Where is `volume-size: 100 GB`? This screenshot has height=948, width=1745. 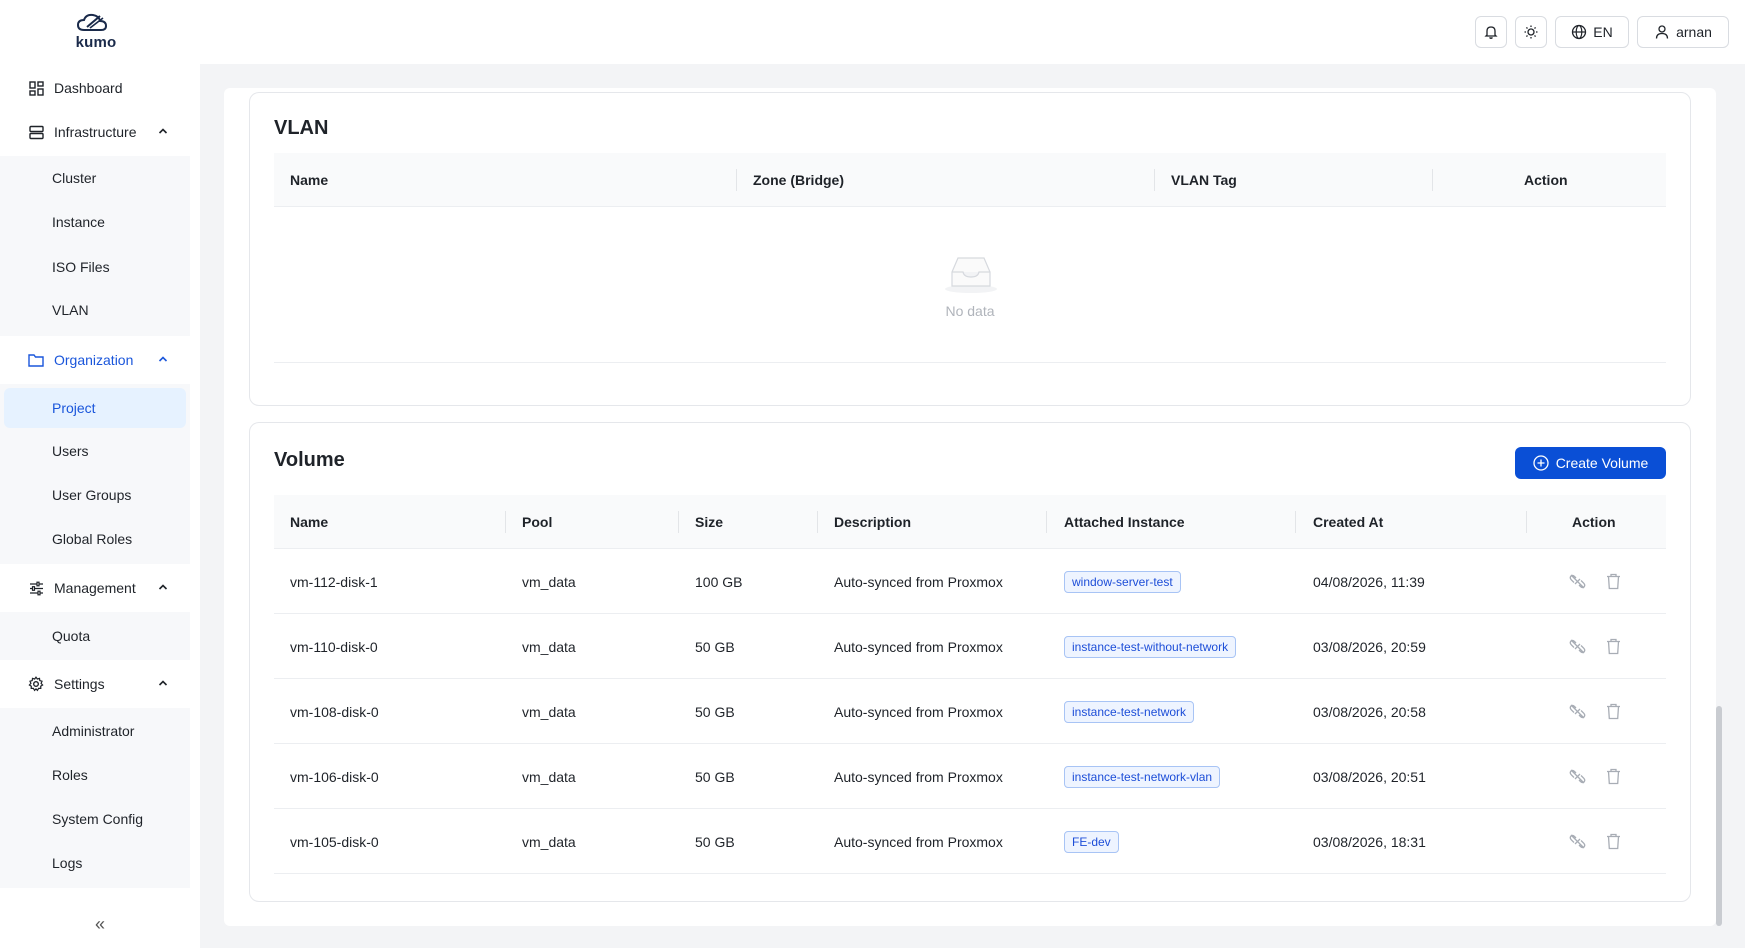 volume-size: 100 GB is located at coordinates (719, 581).